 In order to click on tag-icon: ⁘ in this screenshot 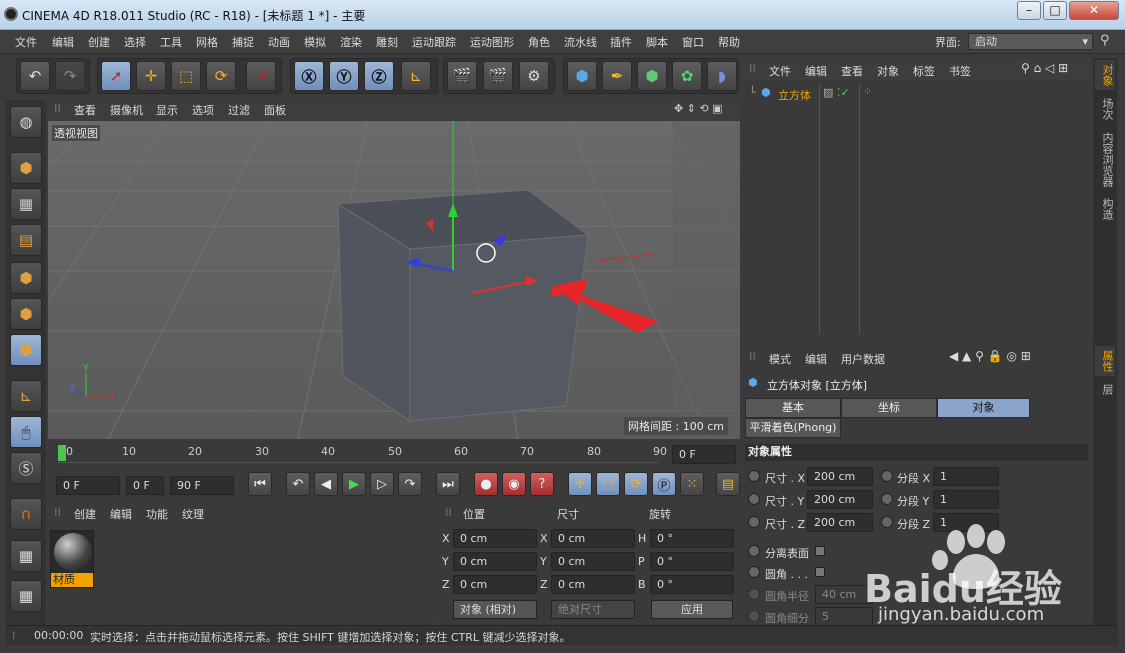, I will do `click(867, 91)`.